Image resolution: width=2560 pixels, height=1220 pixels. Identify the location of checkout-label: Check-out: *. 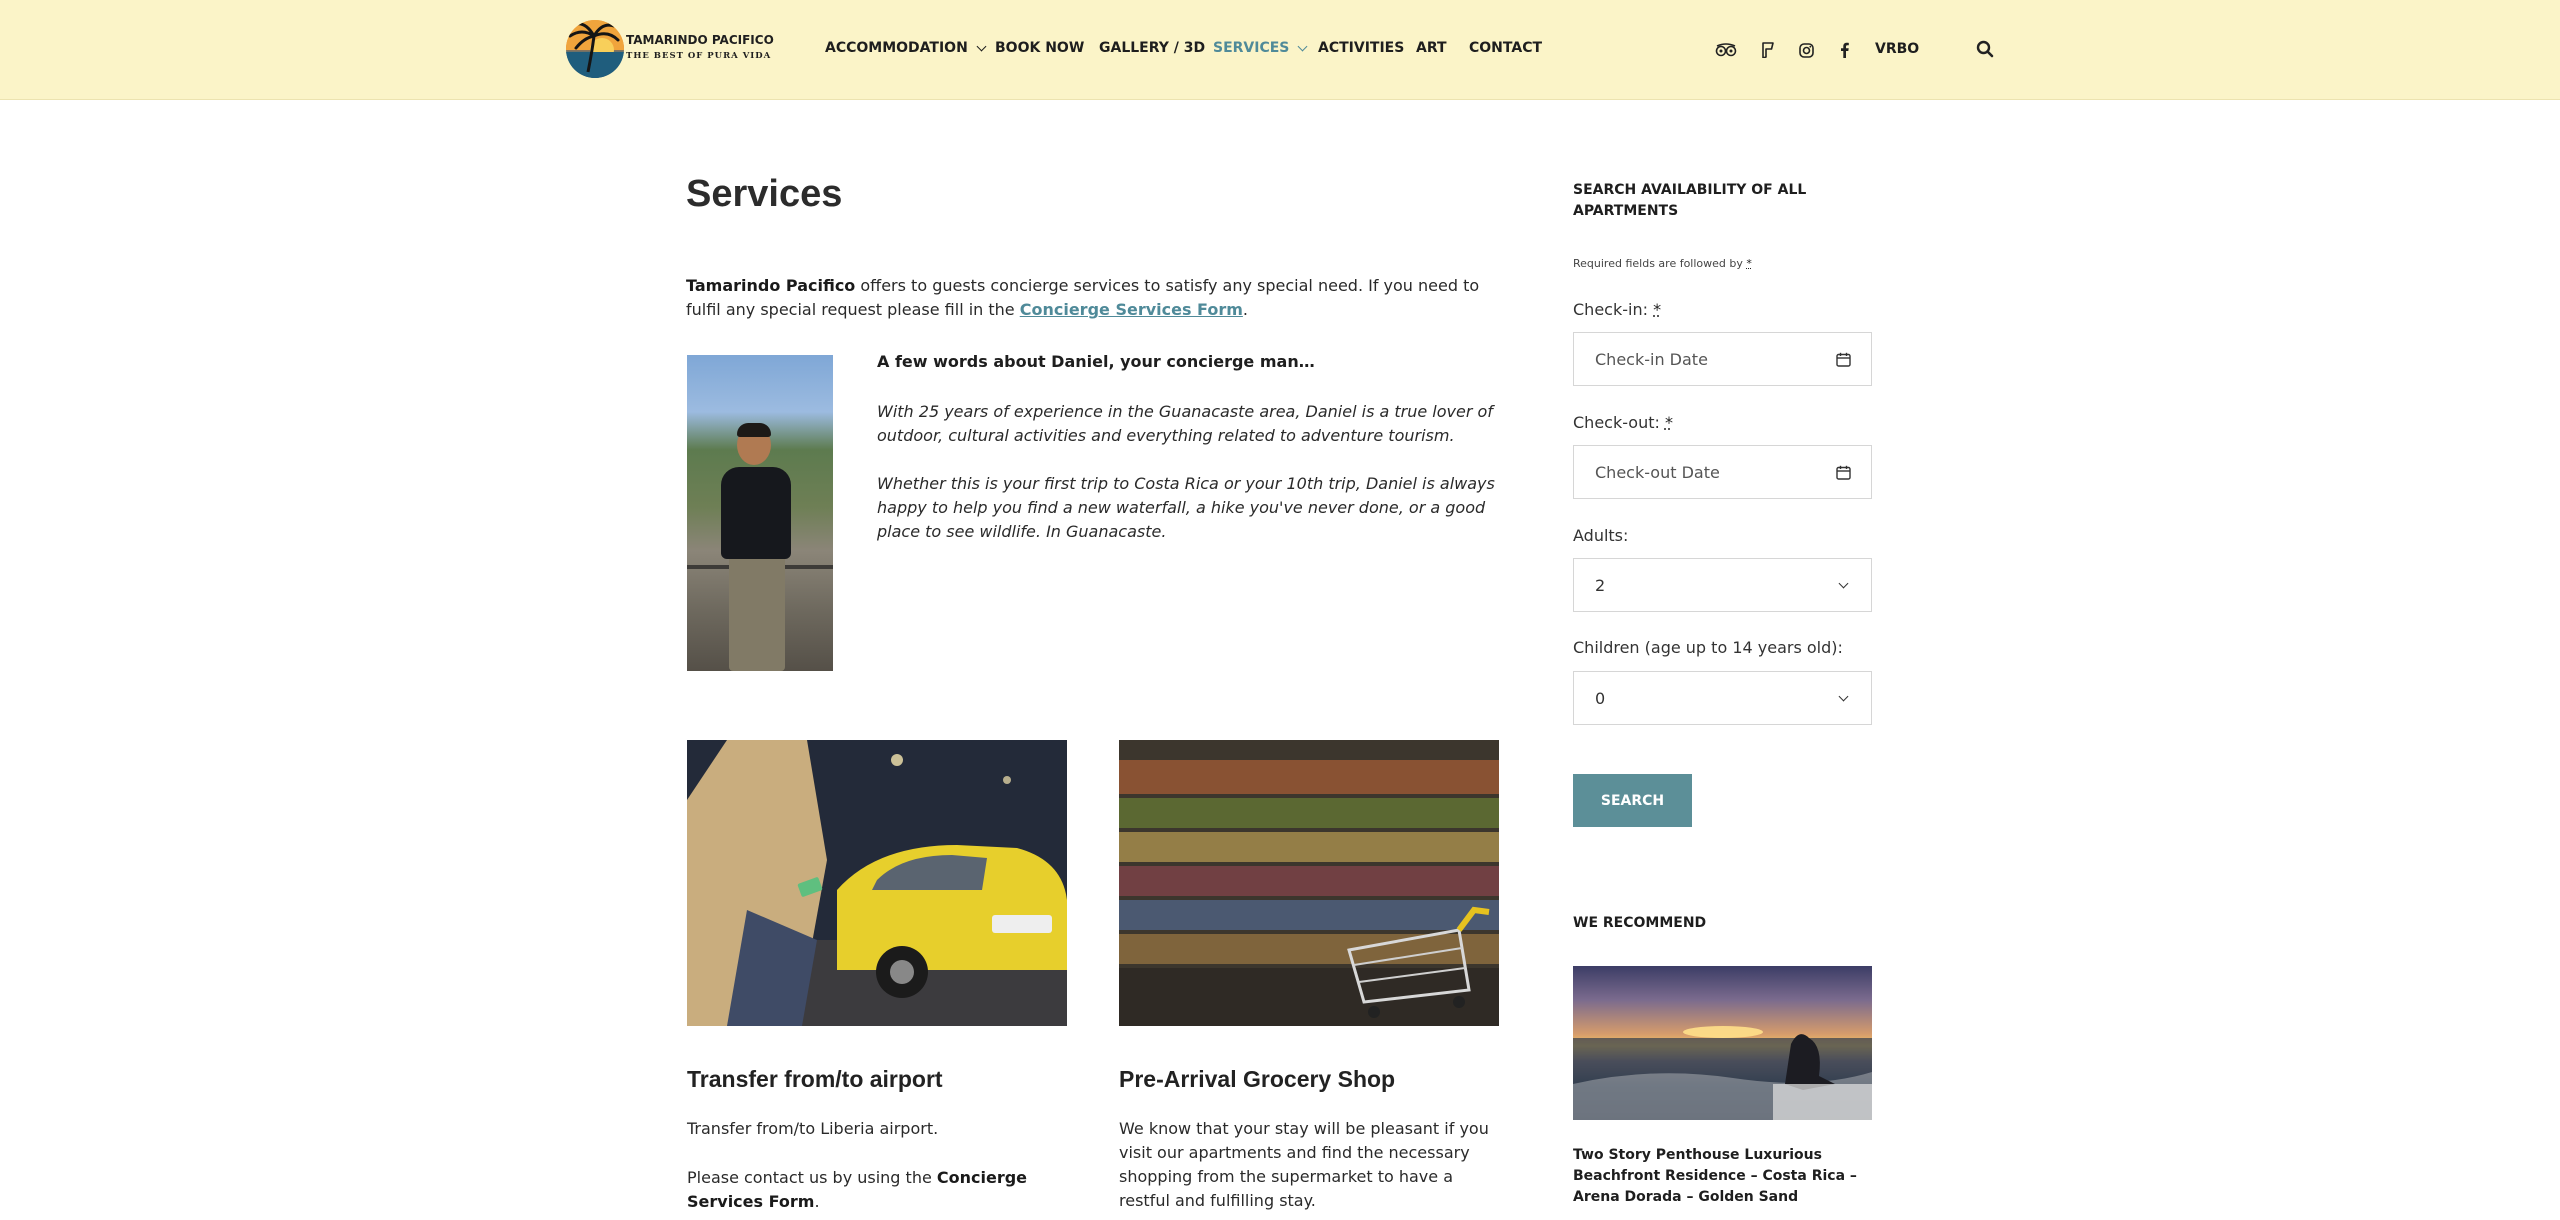
(1623, 422).